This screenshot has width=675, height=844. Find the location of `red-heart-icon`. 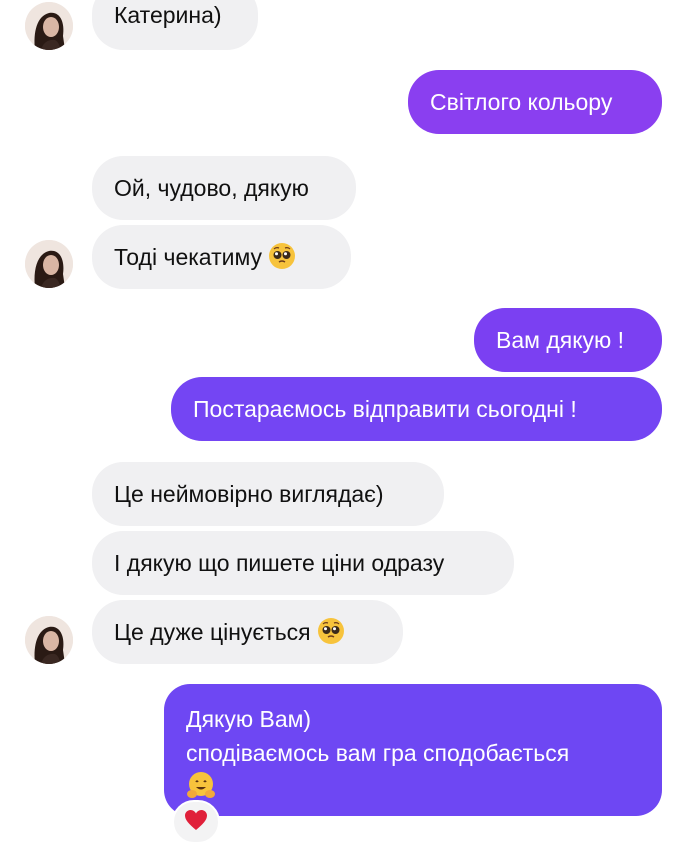

red-heart-icon is located at coordinates (196, 822).